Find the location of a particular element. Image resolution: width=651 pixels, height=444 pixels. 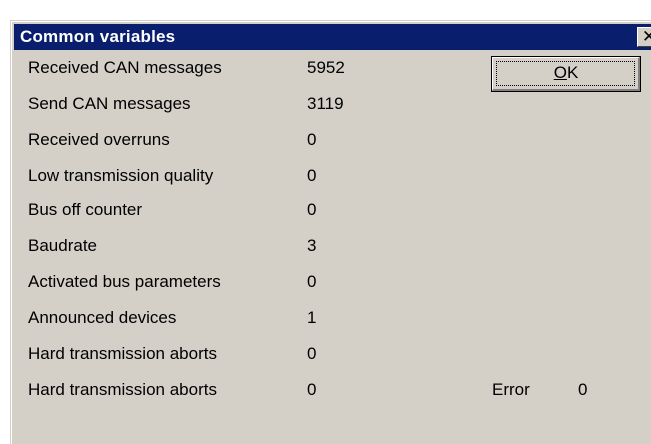

ok-mnemonic: O is located at coordinates (560, 72).